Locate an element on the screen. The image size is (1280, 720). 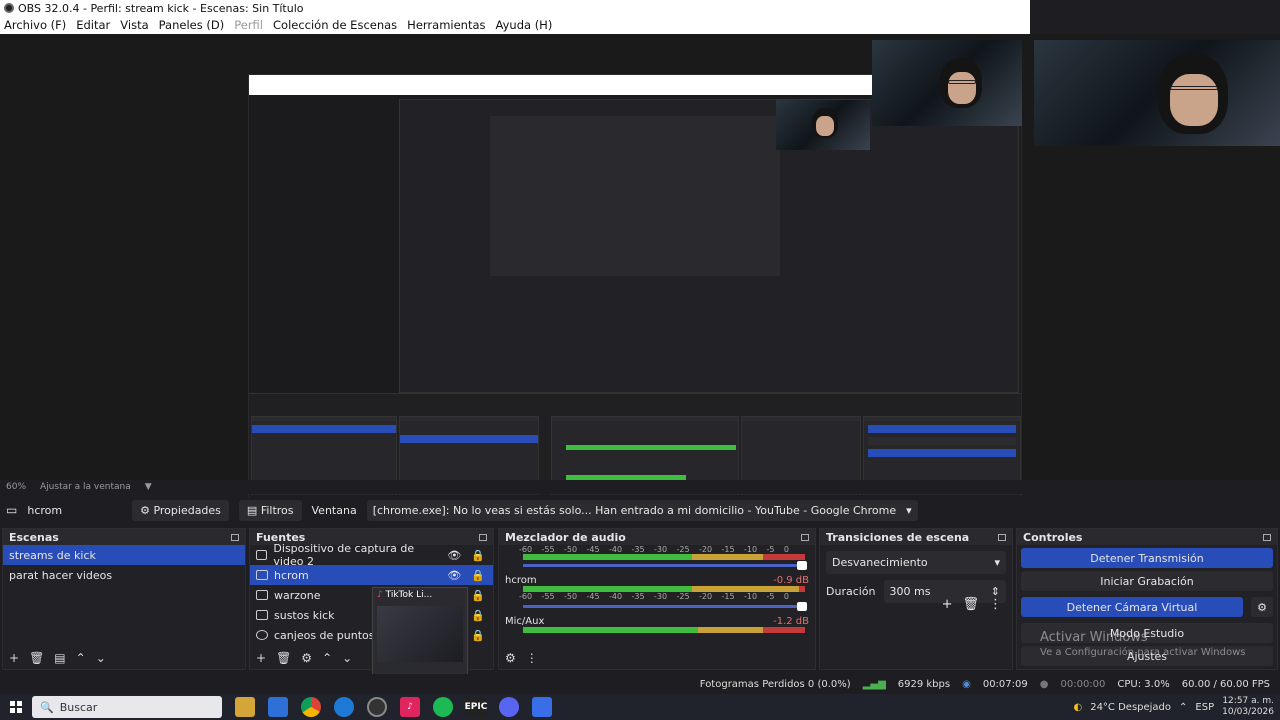
duration-label: Duración is located at coordinates (851, 591).